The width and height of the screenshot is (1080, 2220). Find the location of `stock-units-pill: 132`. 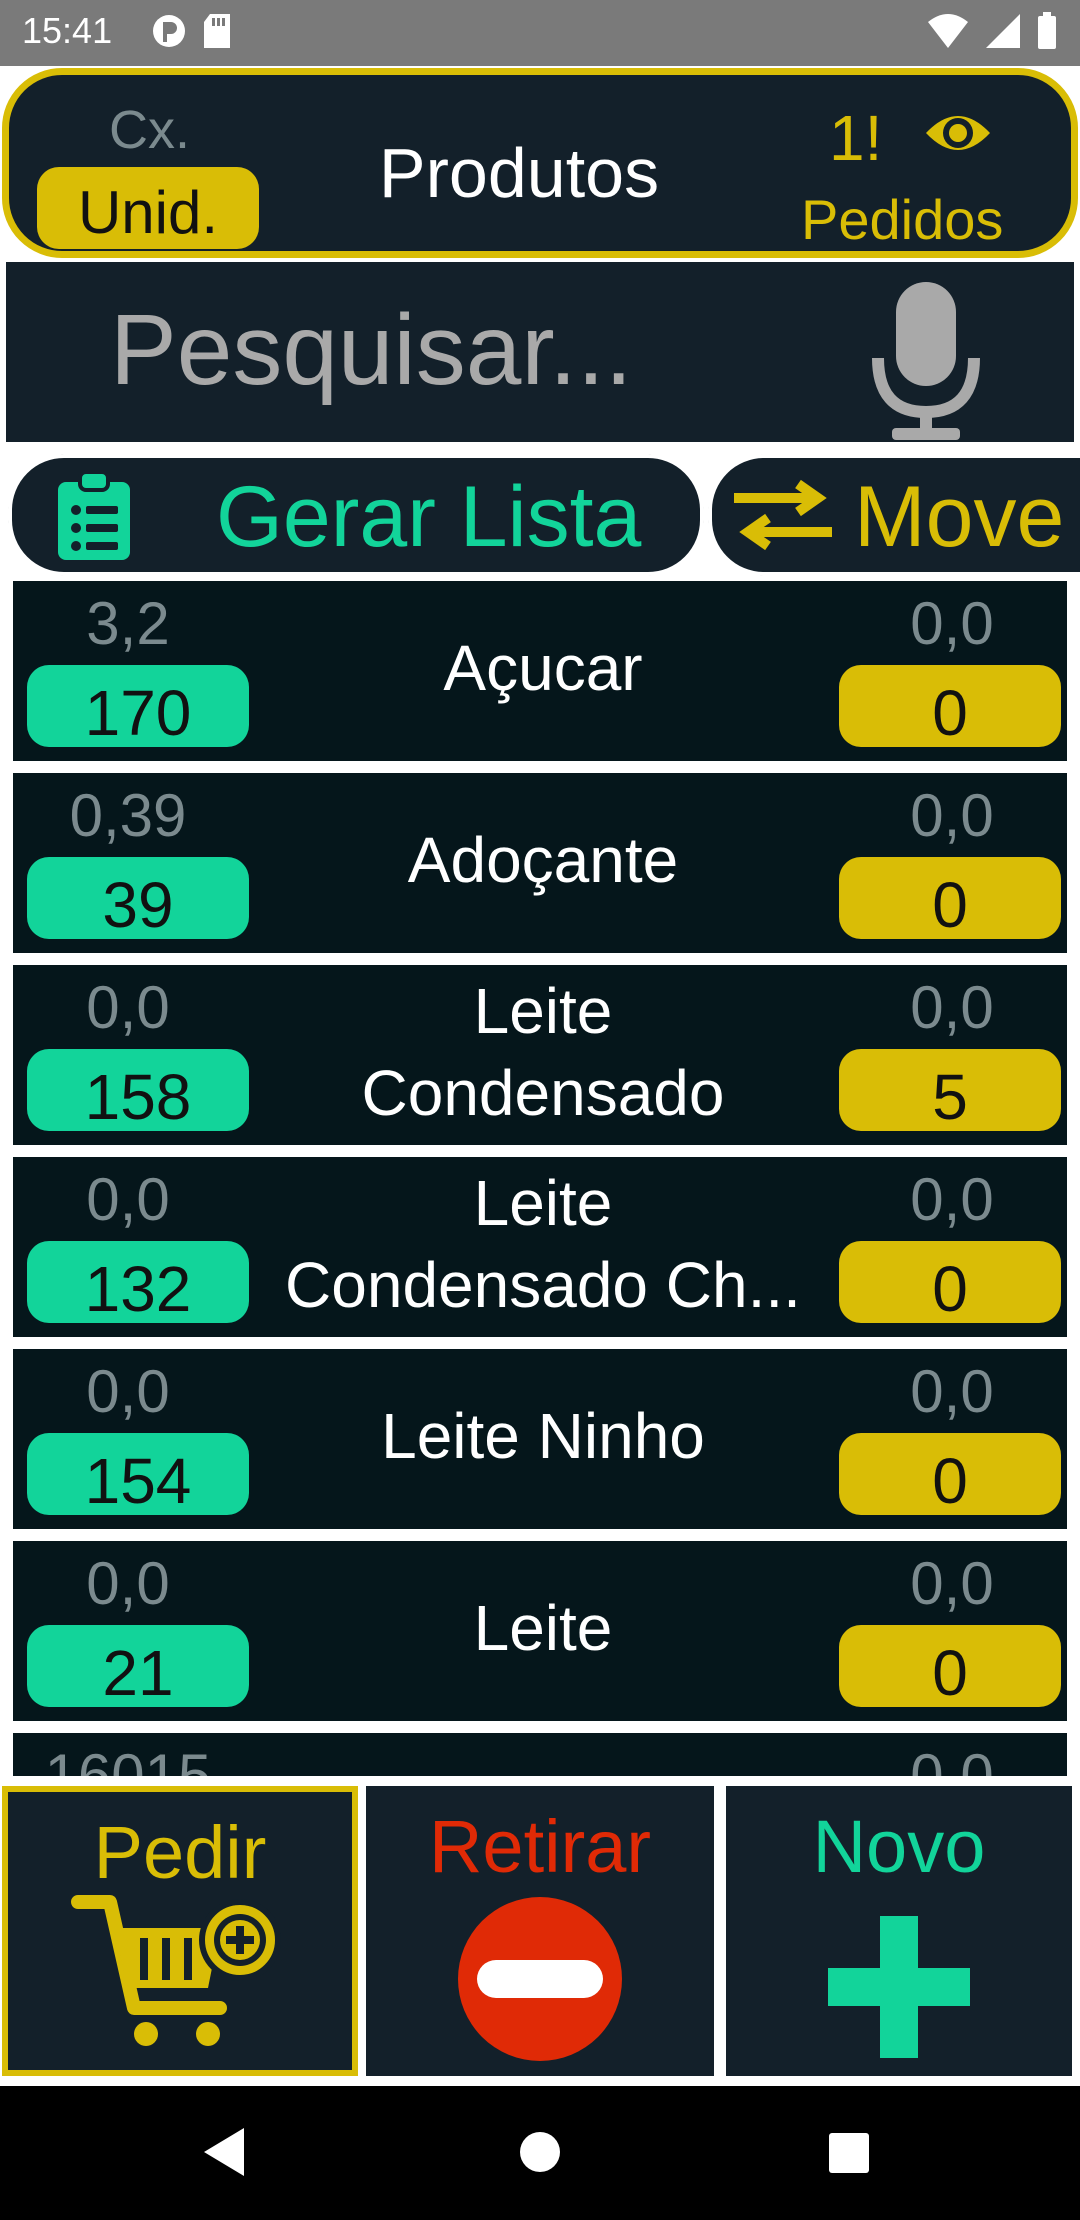

stock-units-pill: 132 is located at coordinates (138, 1283).